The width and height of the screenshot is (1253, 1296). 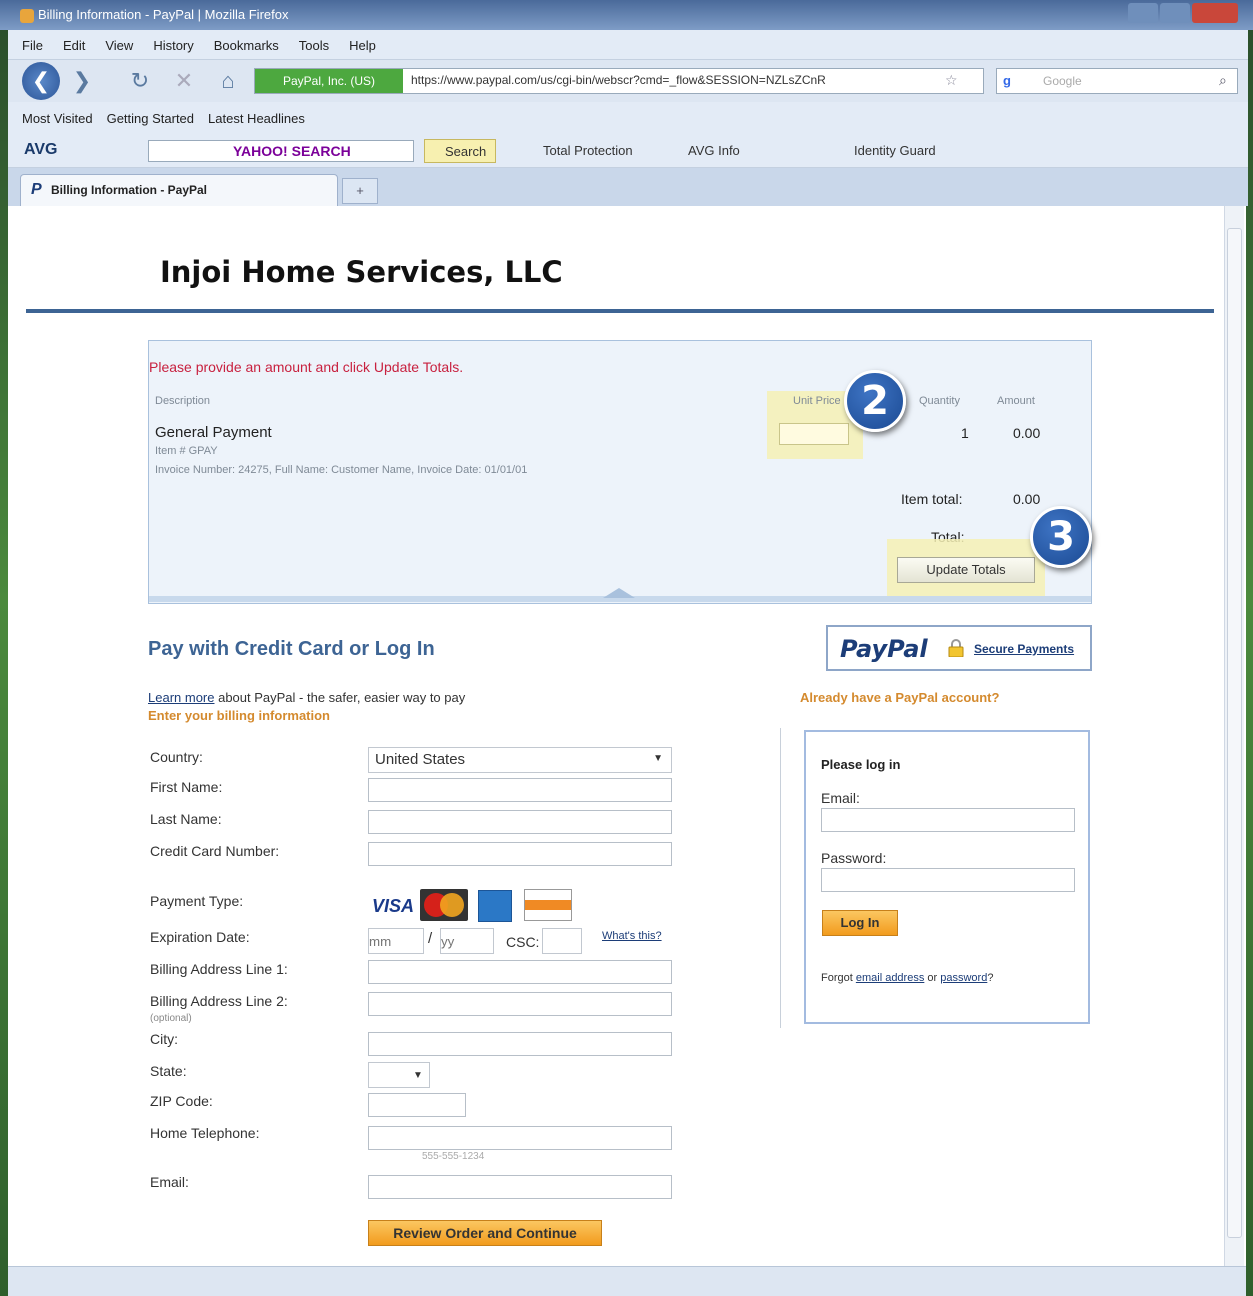 What do you see at coordinates (628, 45) in the screenshot?
I see `menu-bar: File Edit View History Bookmarks Tools Help` at bounding box center [628, 45].